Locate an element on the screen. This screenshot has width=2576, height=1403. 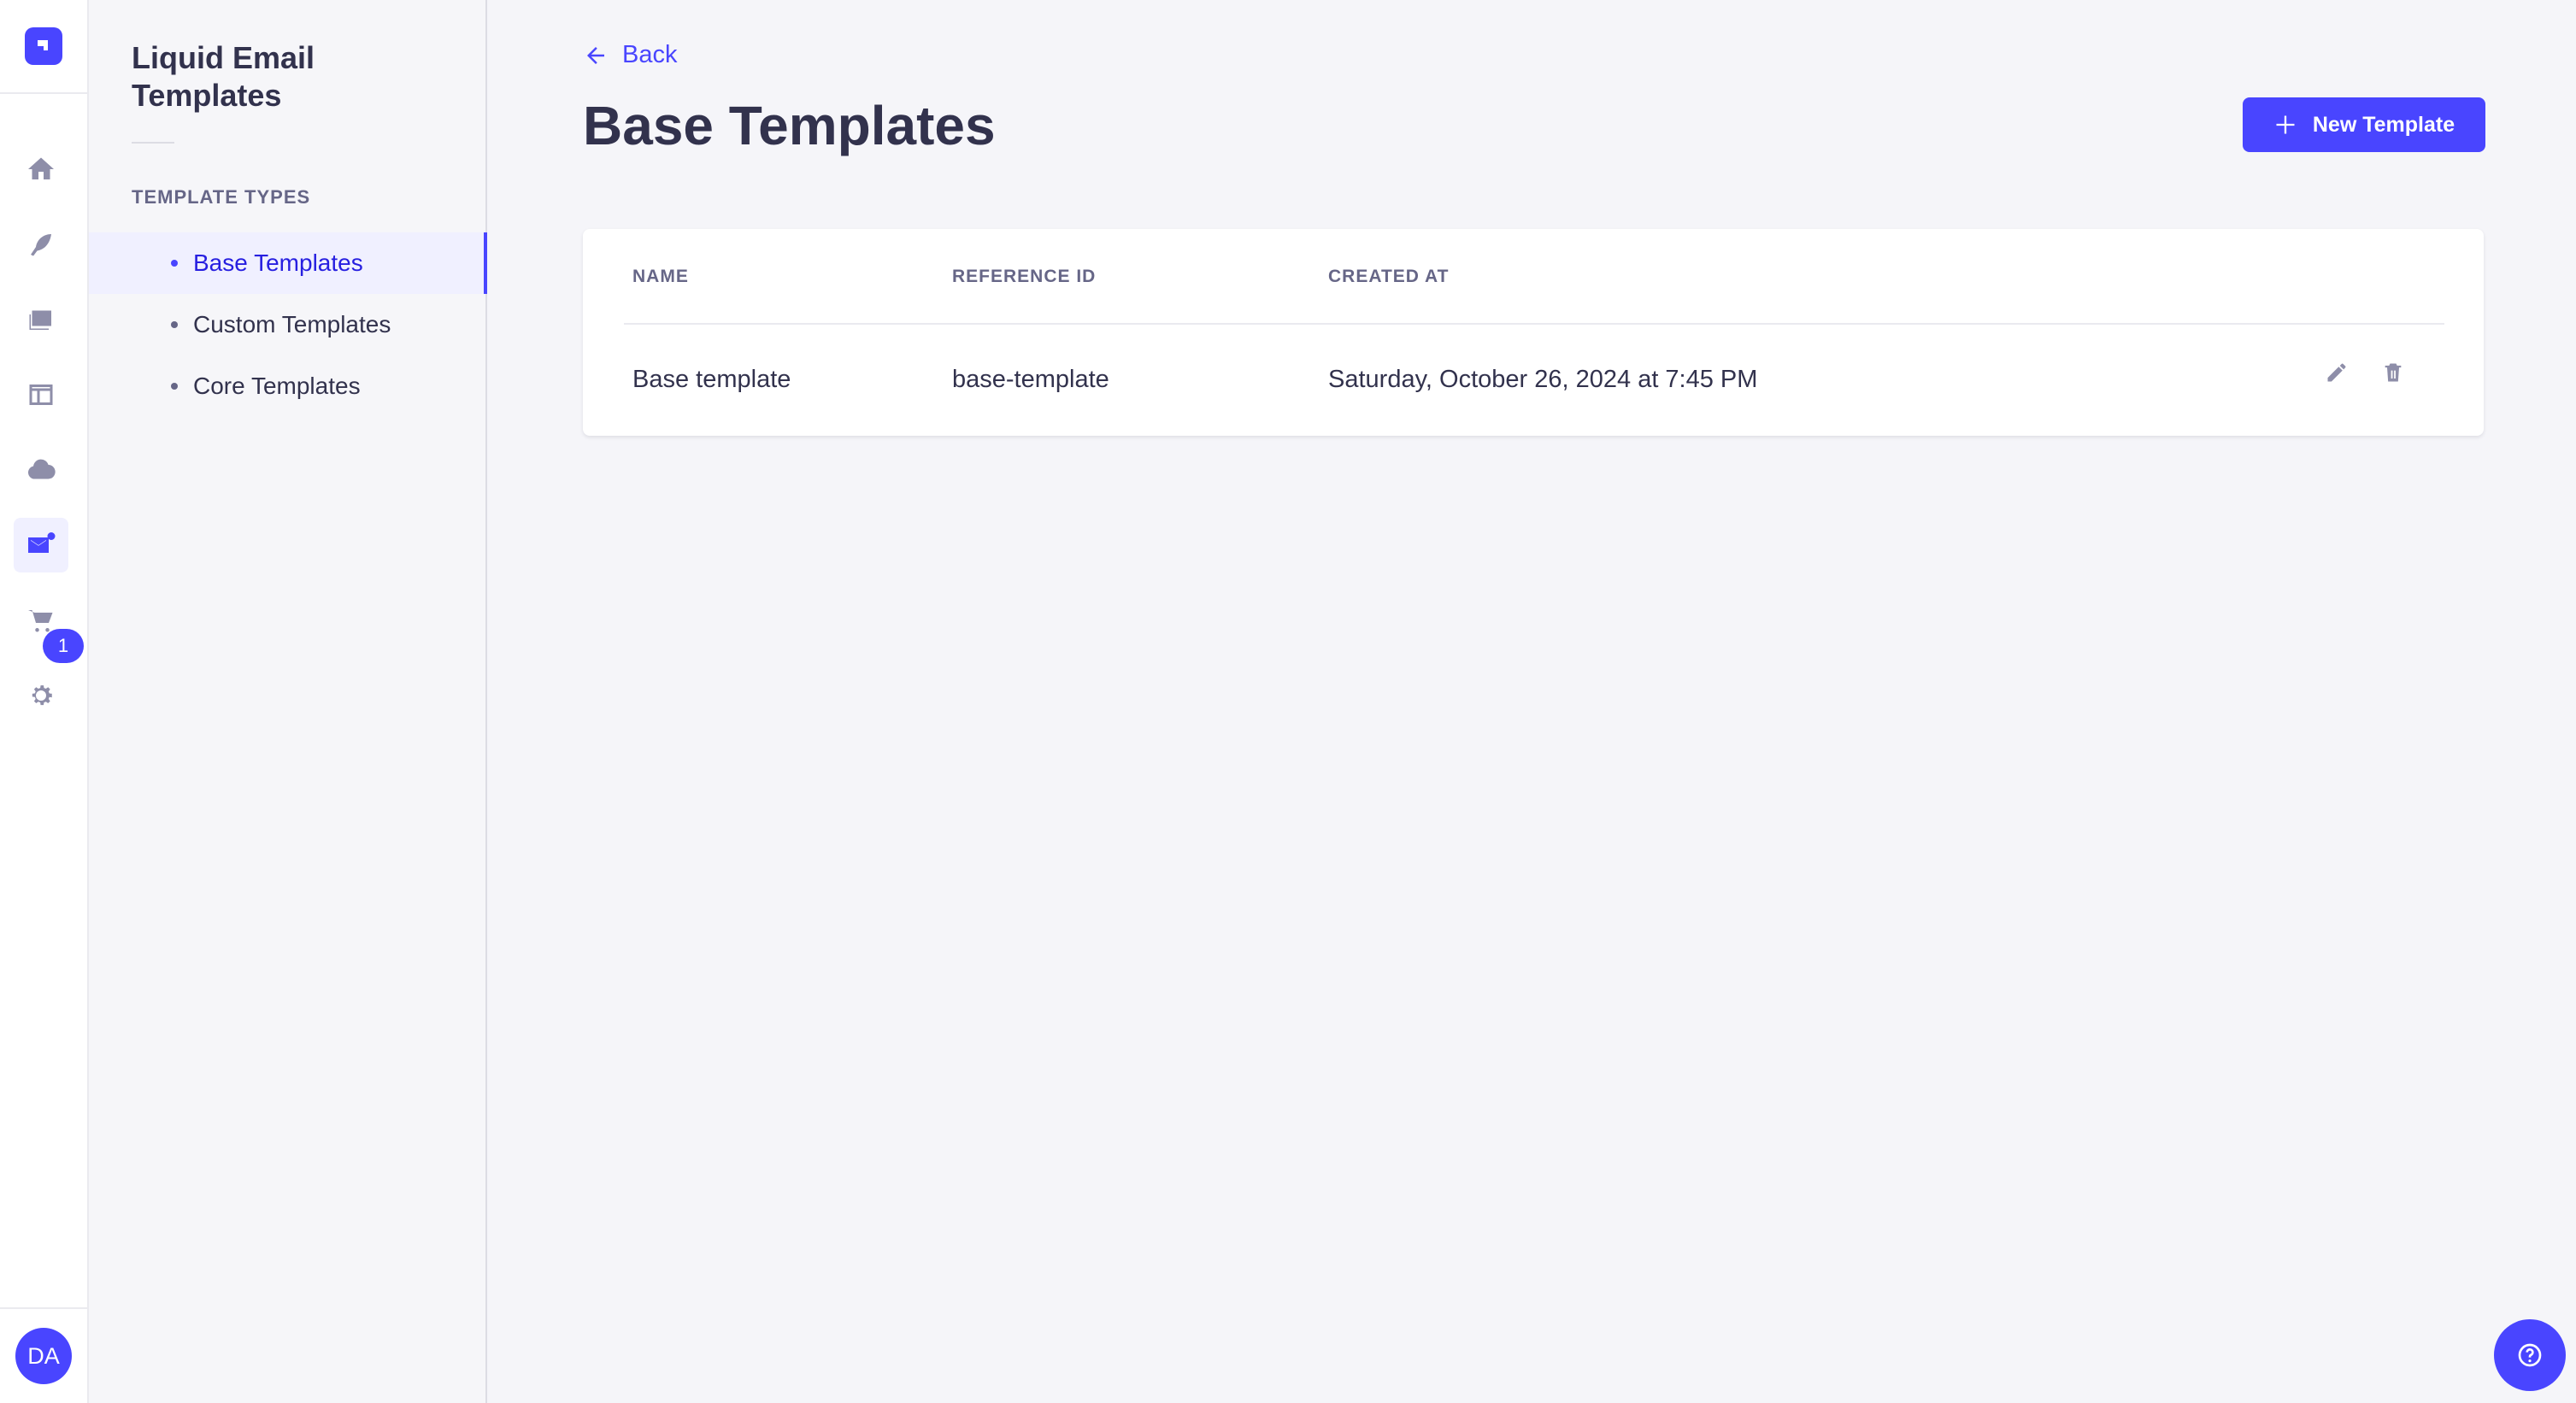
main-nav-rail: 1 DA is located at coordinates (44, 701).